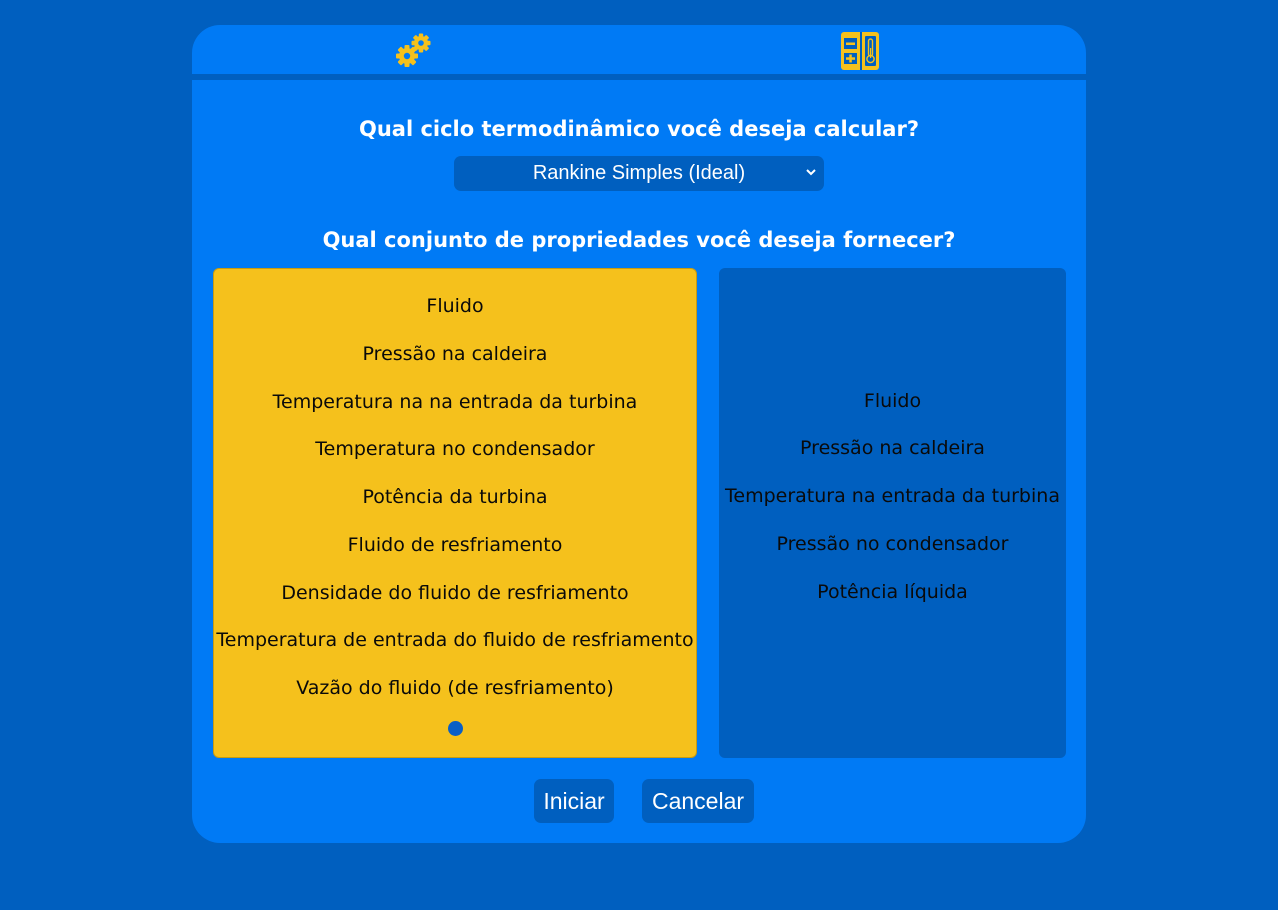 The width and height of the screenshot is (1278, 910). I want to click on calculator-thermometer-icon, so click(860, 51).